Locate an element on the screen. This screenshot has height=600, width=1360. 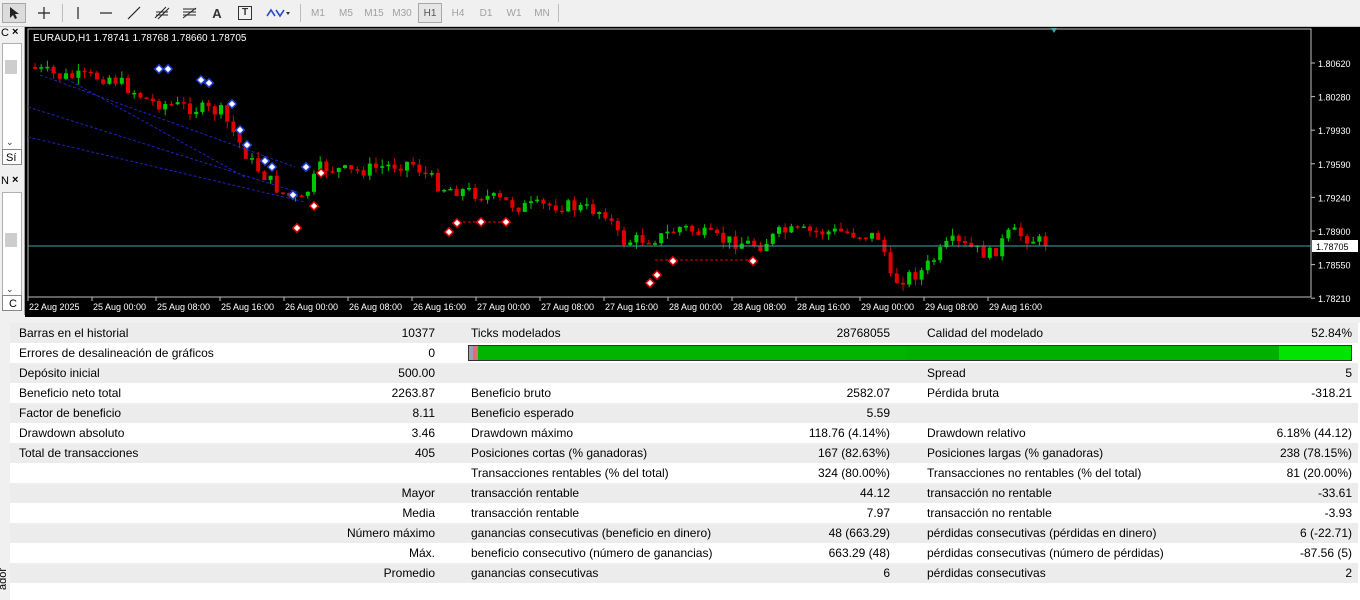
crosshair-tool-icon is located at coordinates (44, 13).